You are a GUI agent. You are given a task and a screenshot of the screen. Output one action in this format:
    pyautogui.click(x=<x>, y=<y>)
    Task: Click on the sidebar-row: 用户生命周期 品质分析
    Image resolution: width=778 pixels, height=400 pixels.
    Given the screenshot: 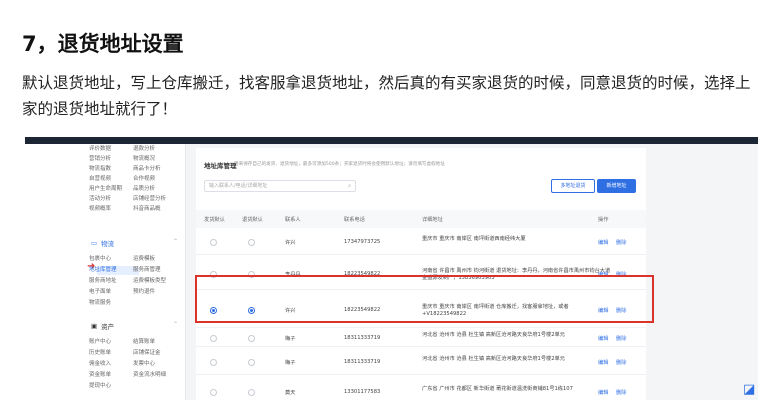 What is the action you would take?
    pyautogui.click(x=128, y=188)
    